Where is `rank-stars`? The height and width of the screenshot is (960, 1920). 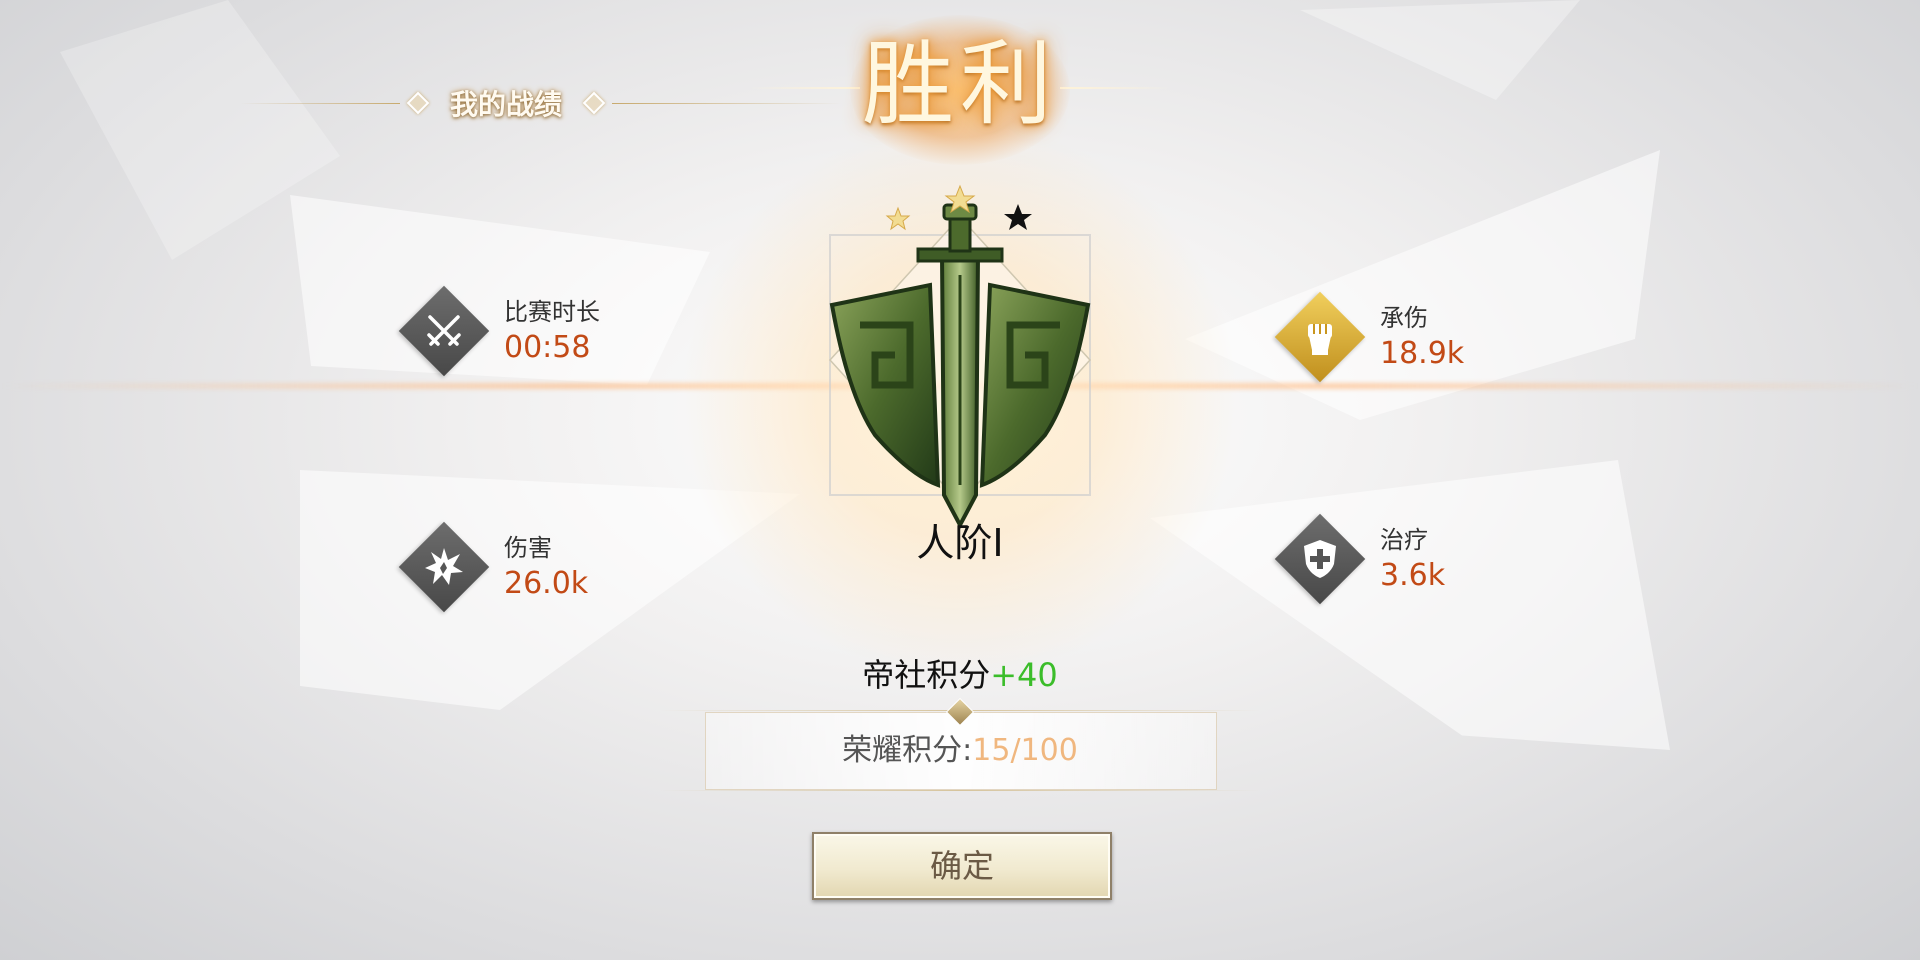 rank-stars is located at coordinates (958, 207).